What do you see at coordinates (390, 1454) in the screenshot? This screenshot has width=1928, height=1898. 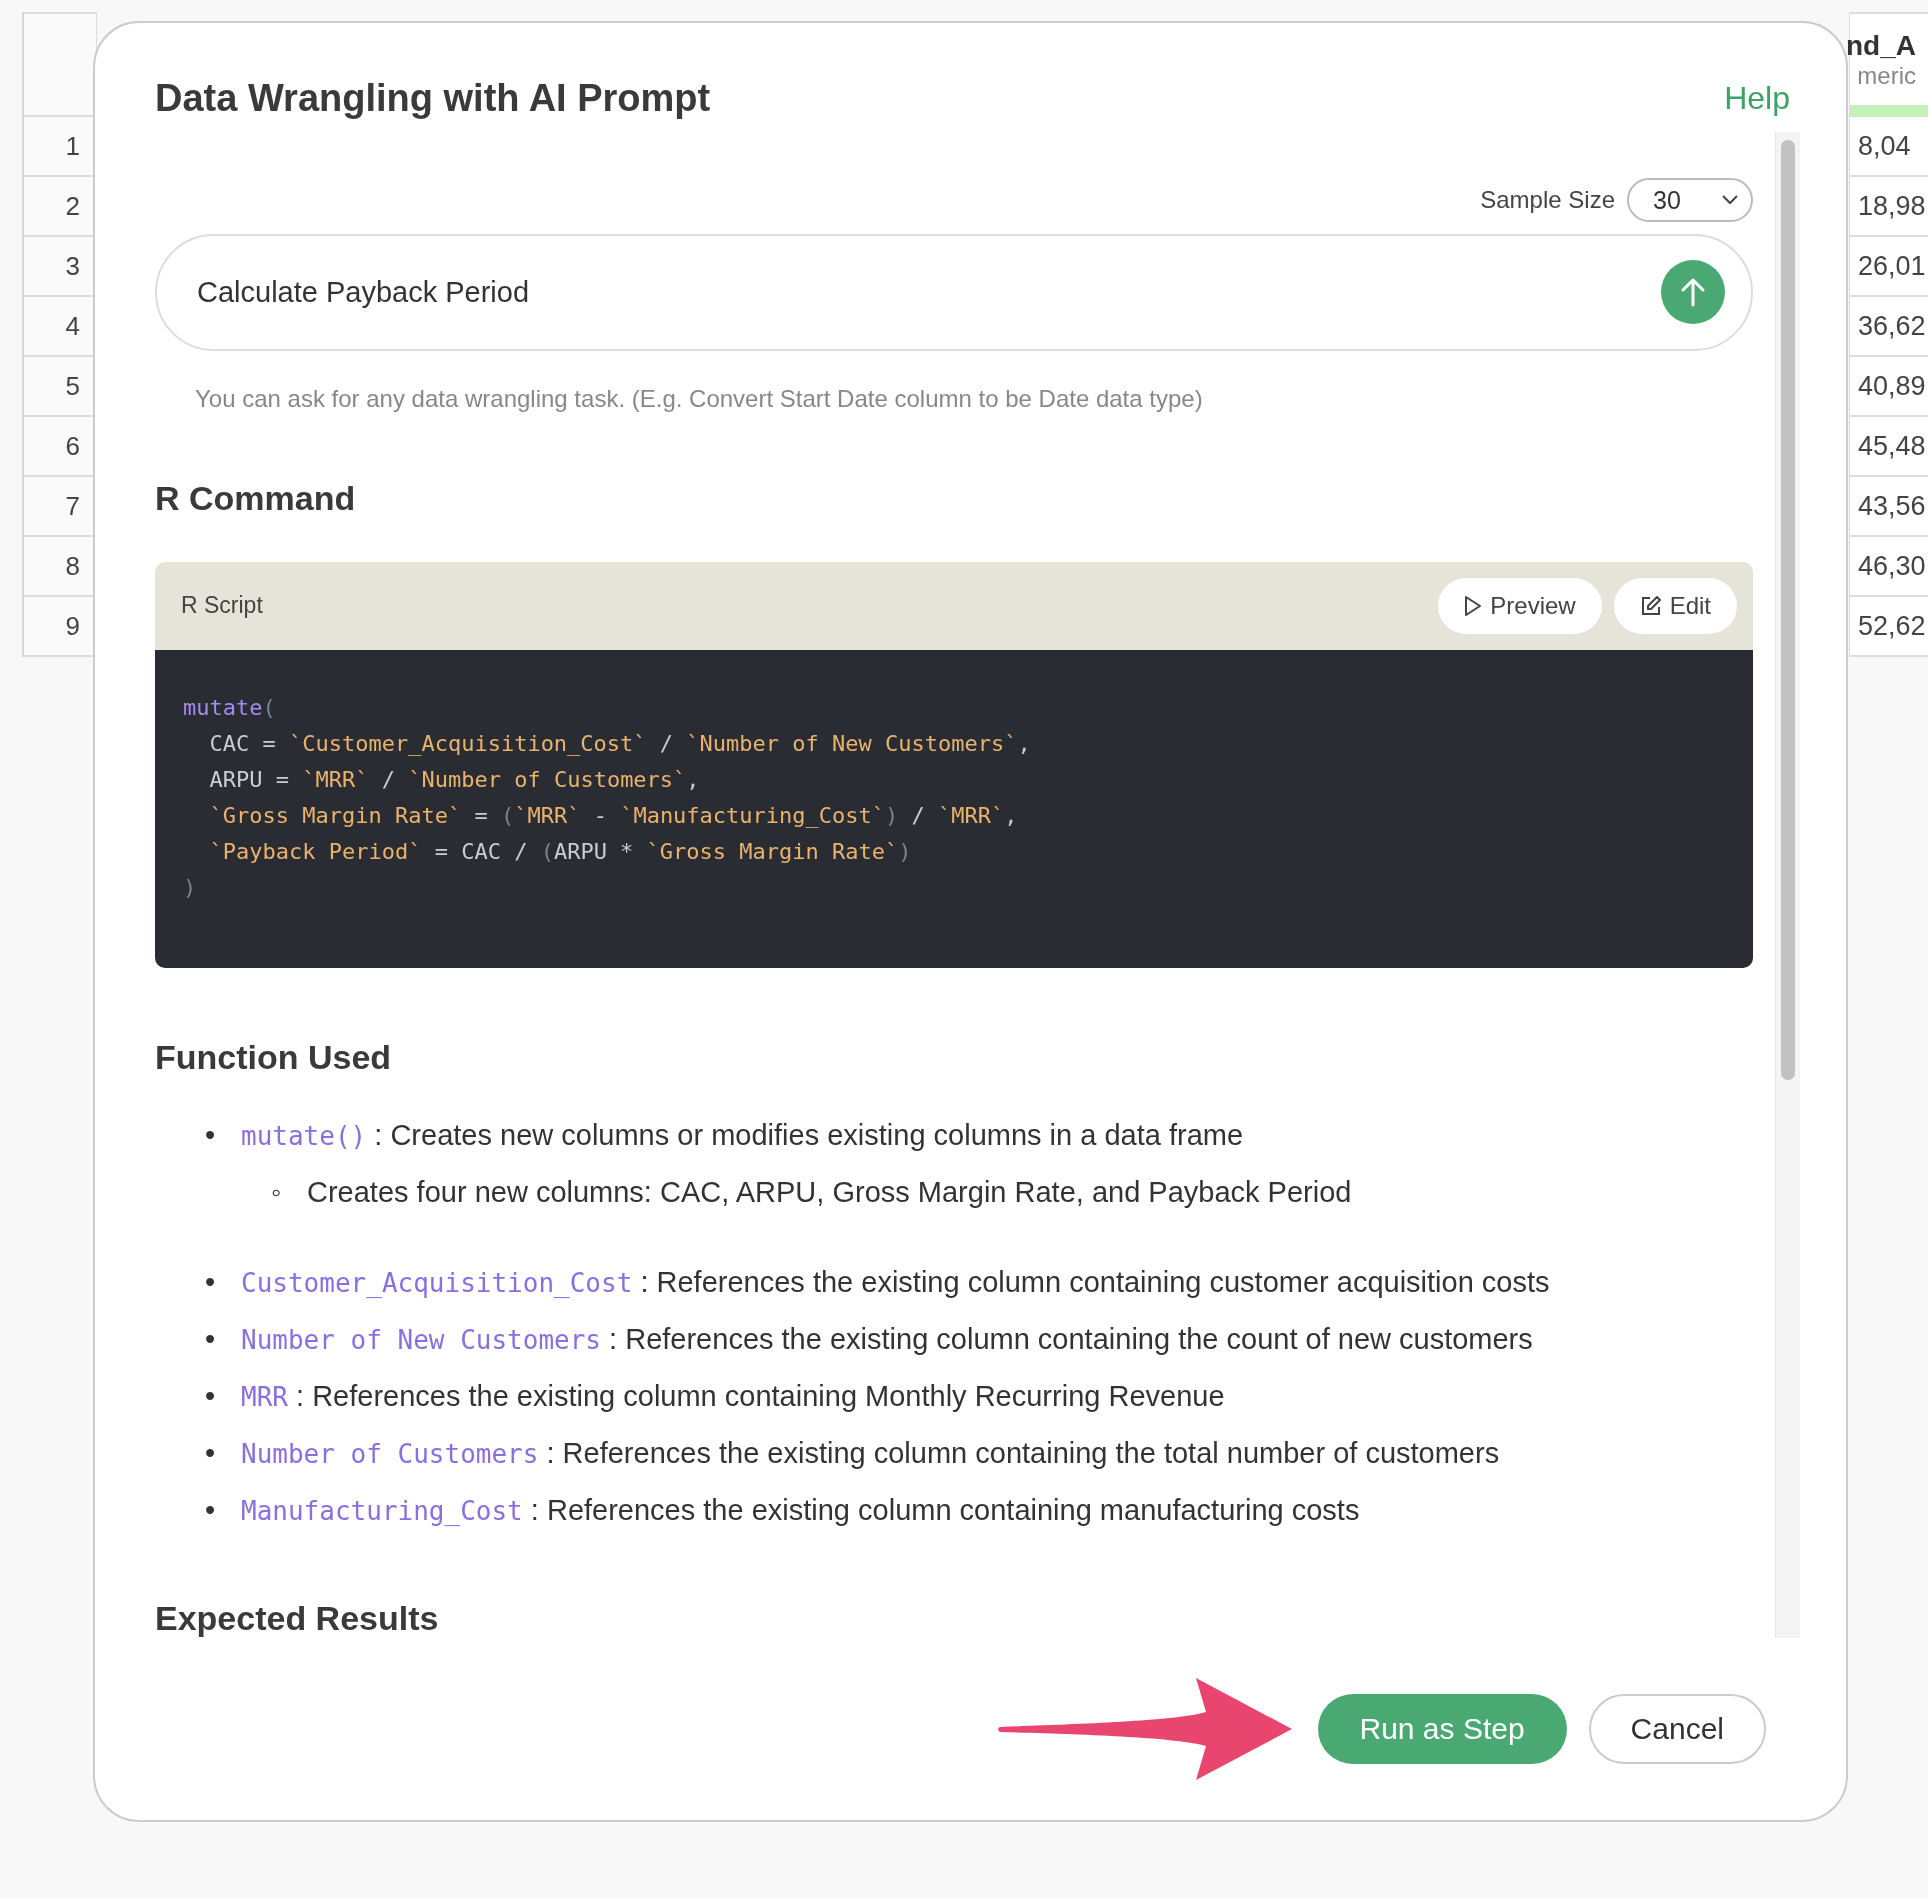 I see `code-term: Number of Customers` at bounding box center [390, 1454].